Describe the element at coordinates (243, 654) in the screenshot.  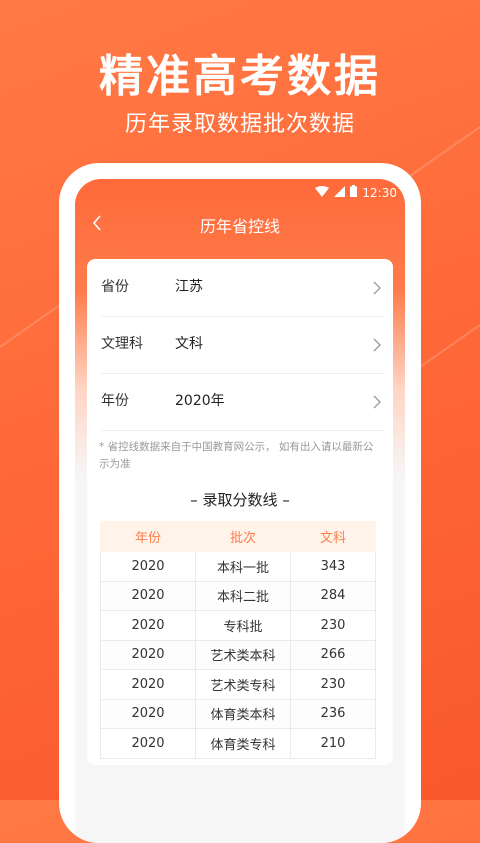
I see `table-cell: 艺术类本科` at that location.